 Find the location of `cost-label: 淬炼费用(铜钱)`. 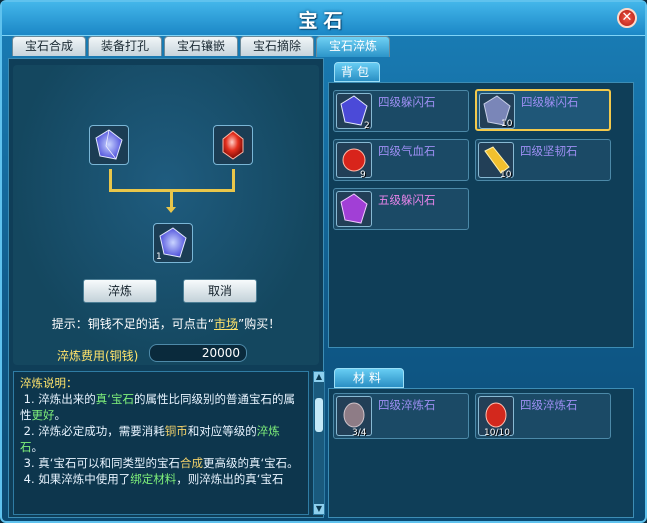

cost-label: 淬炼费用(铜钱) is located at coordinates (98, 356).